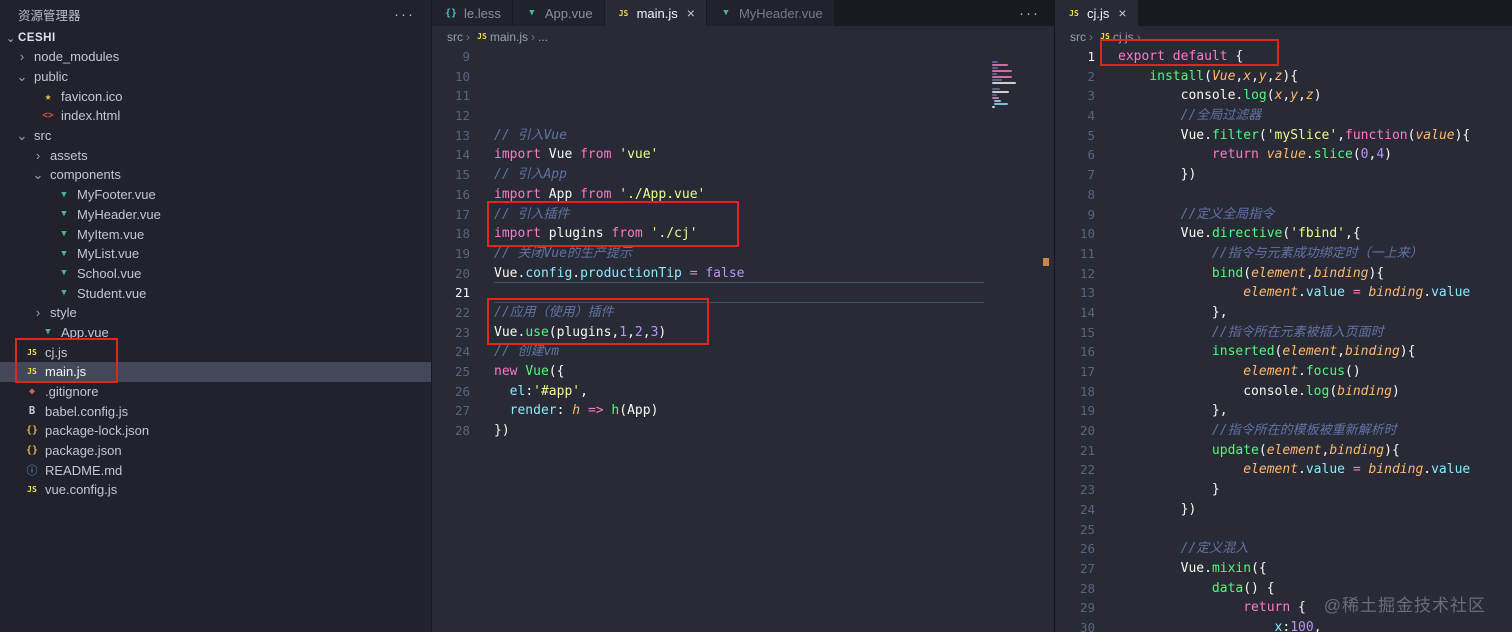 This screenshot has height=632, width=1512. What do you see at coordinates (215, 215) in the screenshot?
I see `tree-item-MyHeader.vue: ▼ MyHeader.vue` at bounding box center [215, 215].